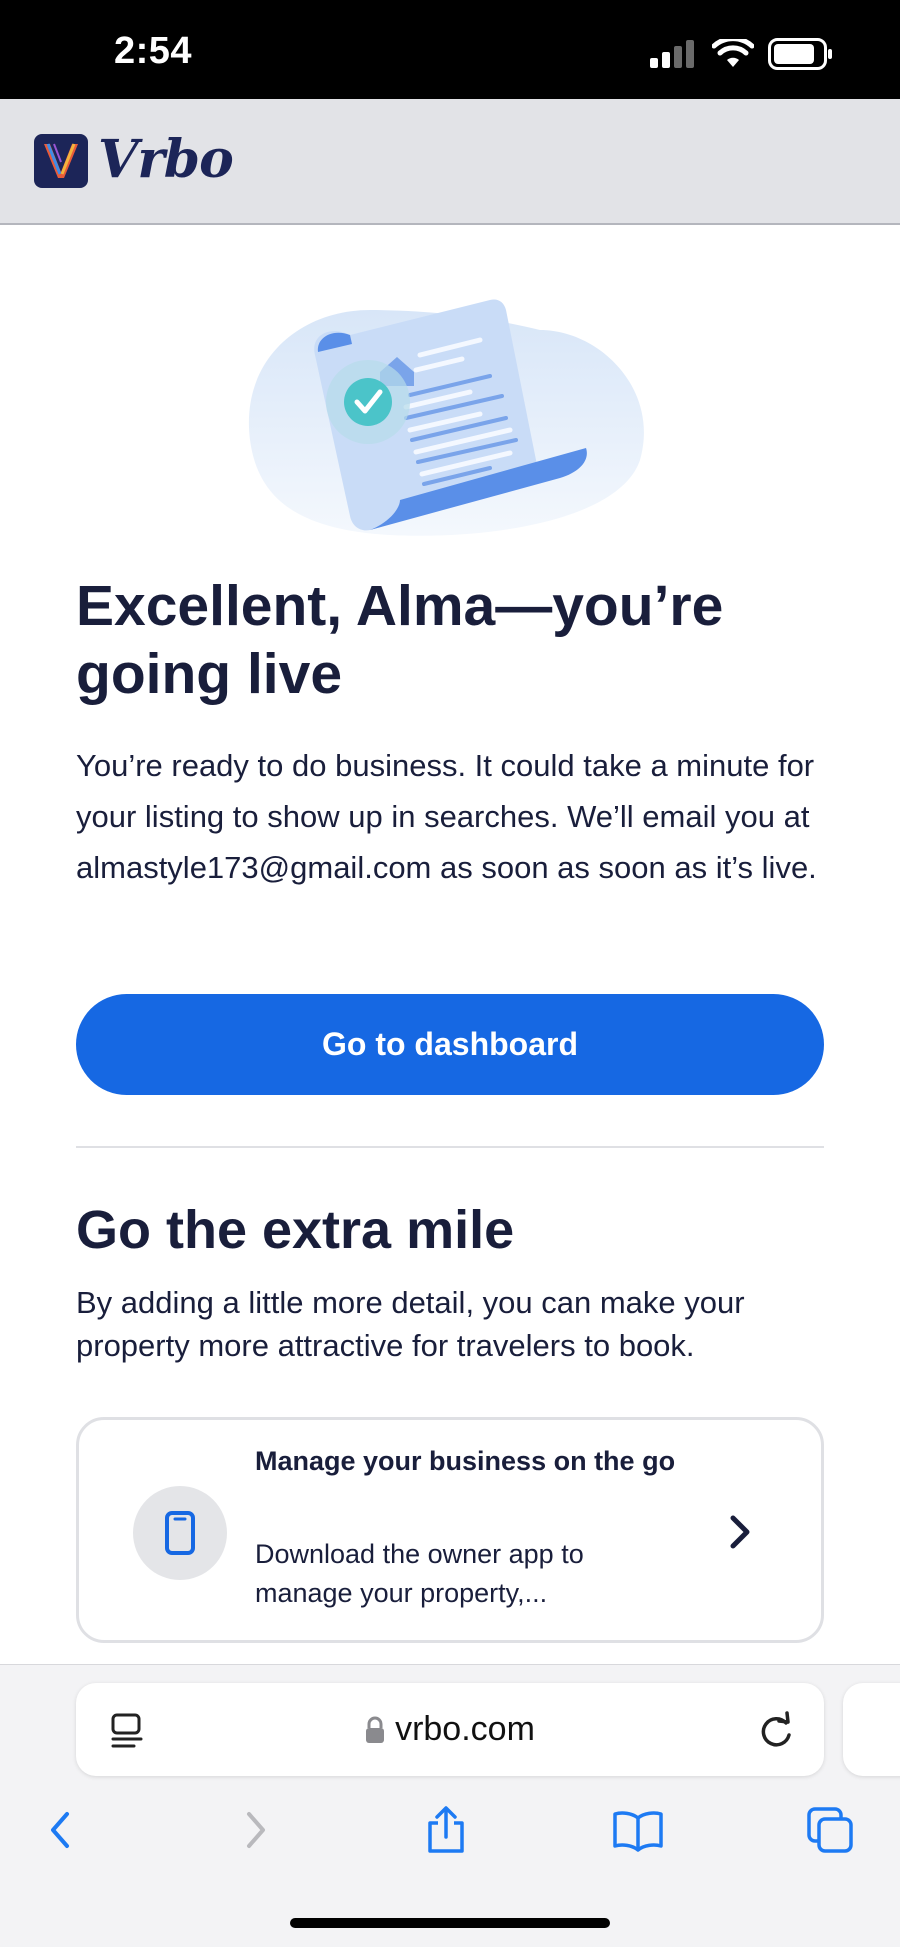 The width and height of the screenshot is (900, 1947). I want to click on listing-document-illustration, so click(446, 417).